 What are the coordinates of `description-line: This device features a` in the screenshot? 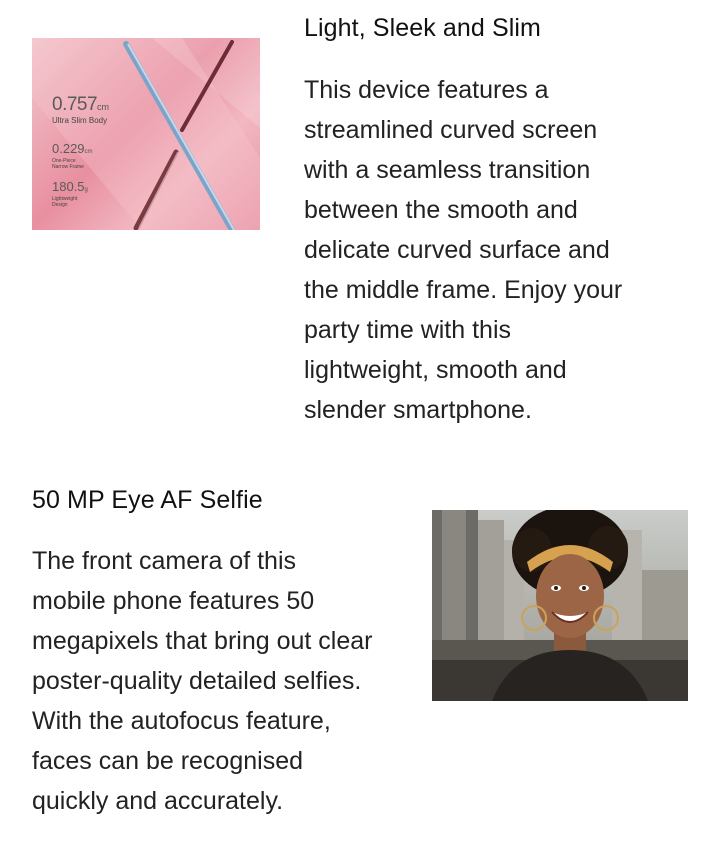 It's located at (426, 90).